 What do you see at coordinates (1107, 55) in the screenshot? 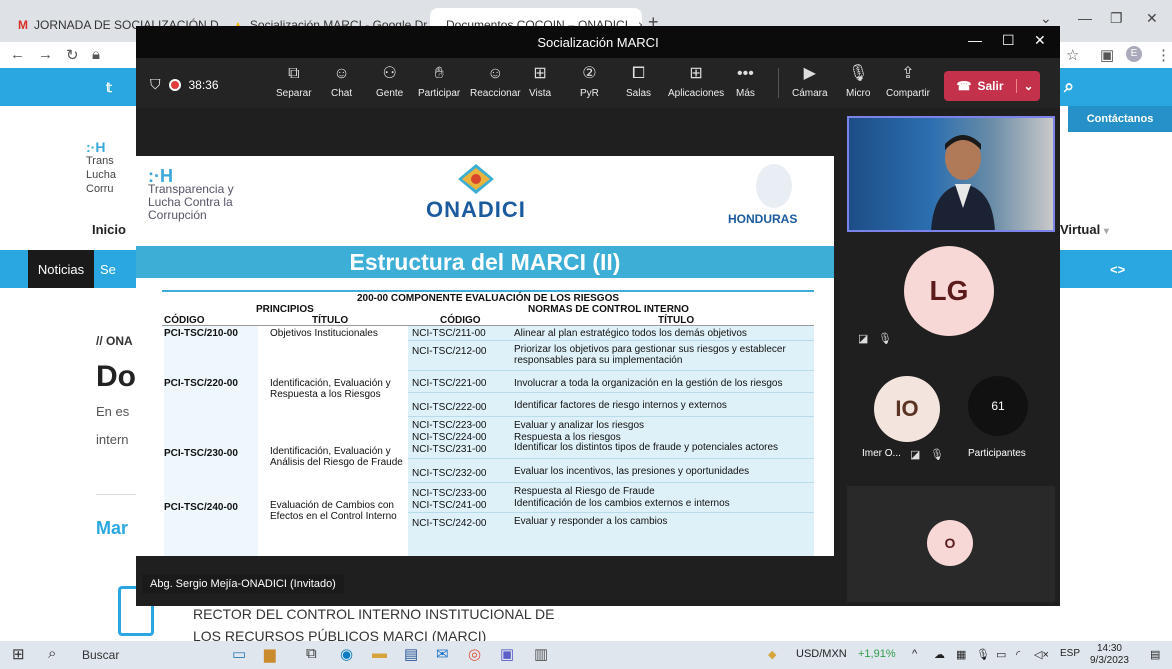
I see `sidepanel-icon: ▣` at bounding box center [1107, 55].